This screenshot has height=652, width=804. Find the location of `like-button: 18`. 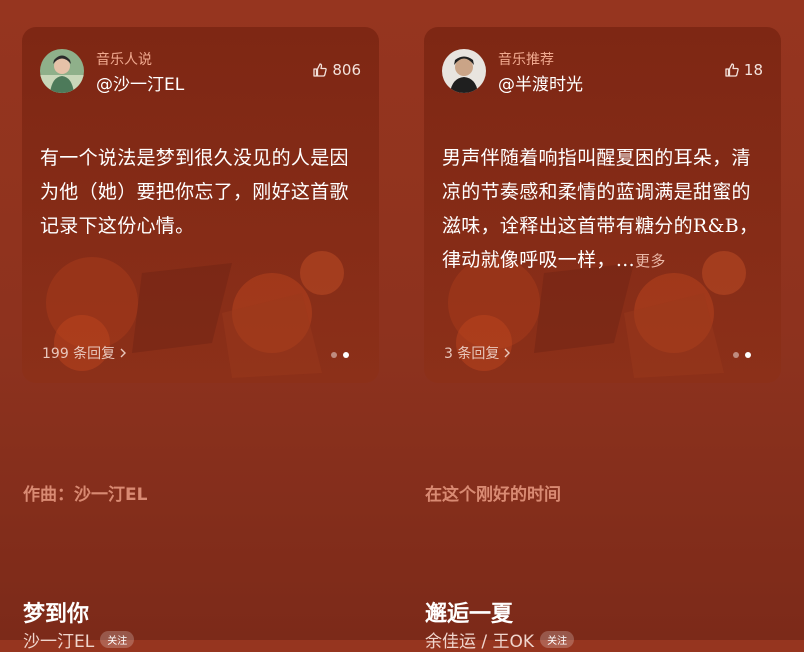

like-button: 18 is located at coordinates (743, 70).